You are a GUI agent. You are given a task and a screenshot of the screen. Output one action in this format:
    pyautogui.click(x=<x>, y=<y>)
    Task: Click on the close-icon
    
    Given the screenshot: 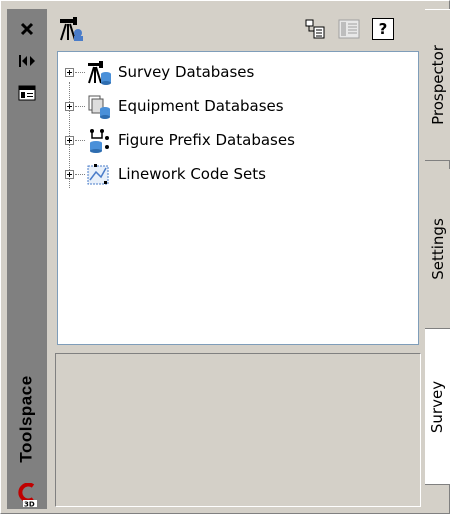 What is the action you would take?
    pyautogui.click(x=27, y=29)
    